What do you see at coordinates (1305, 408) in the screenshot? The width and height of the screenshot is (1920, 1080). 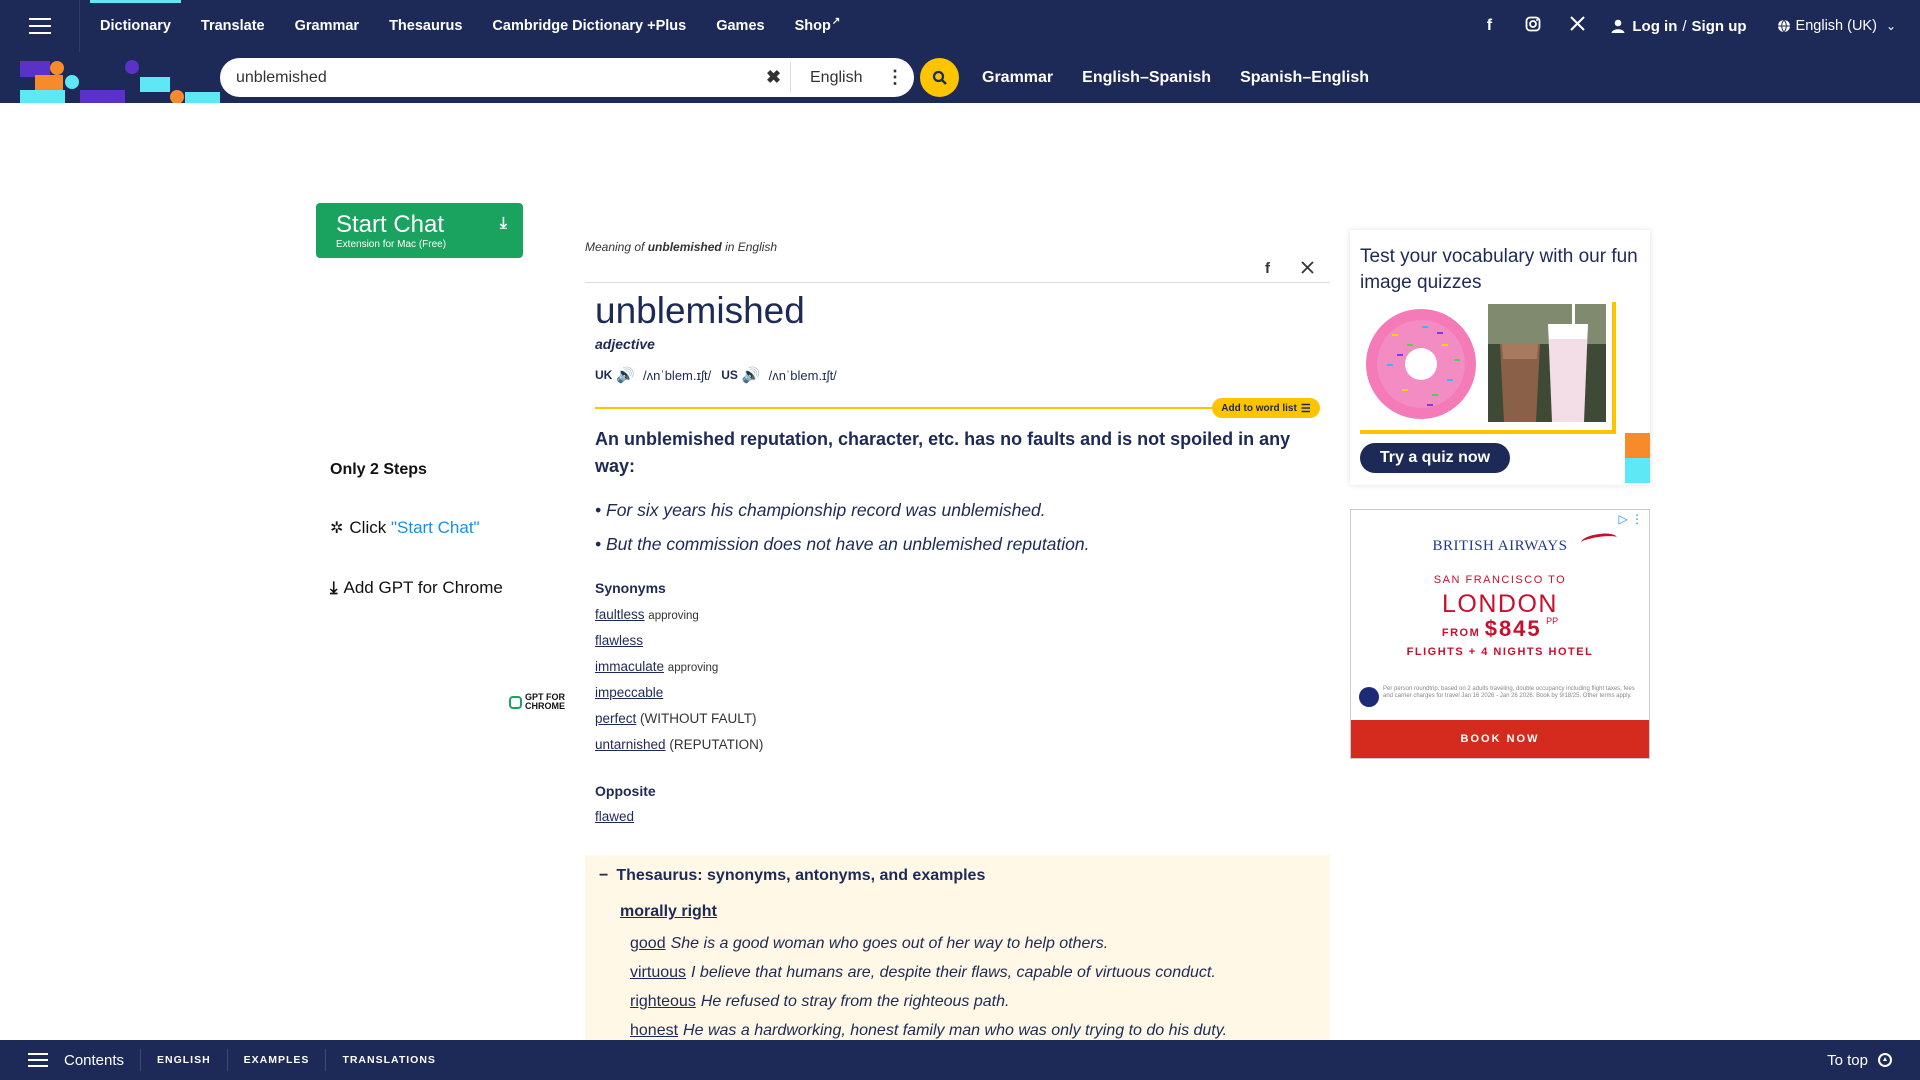 I see `list-icon: ☰` at bounding box center [1305, 408].